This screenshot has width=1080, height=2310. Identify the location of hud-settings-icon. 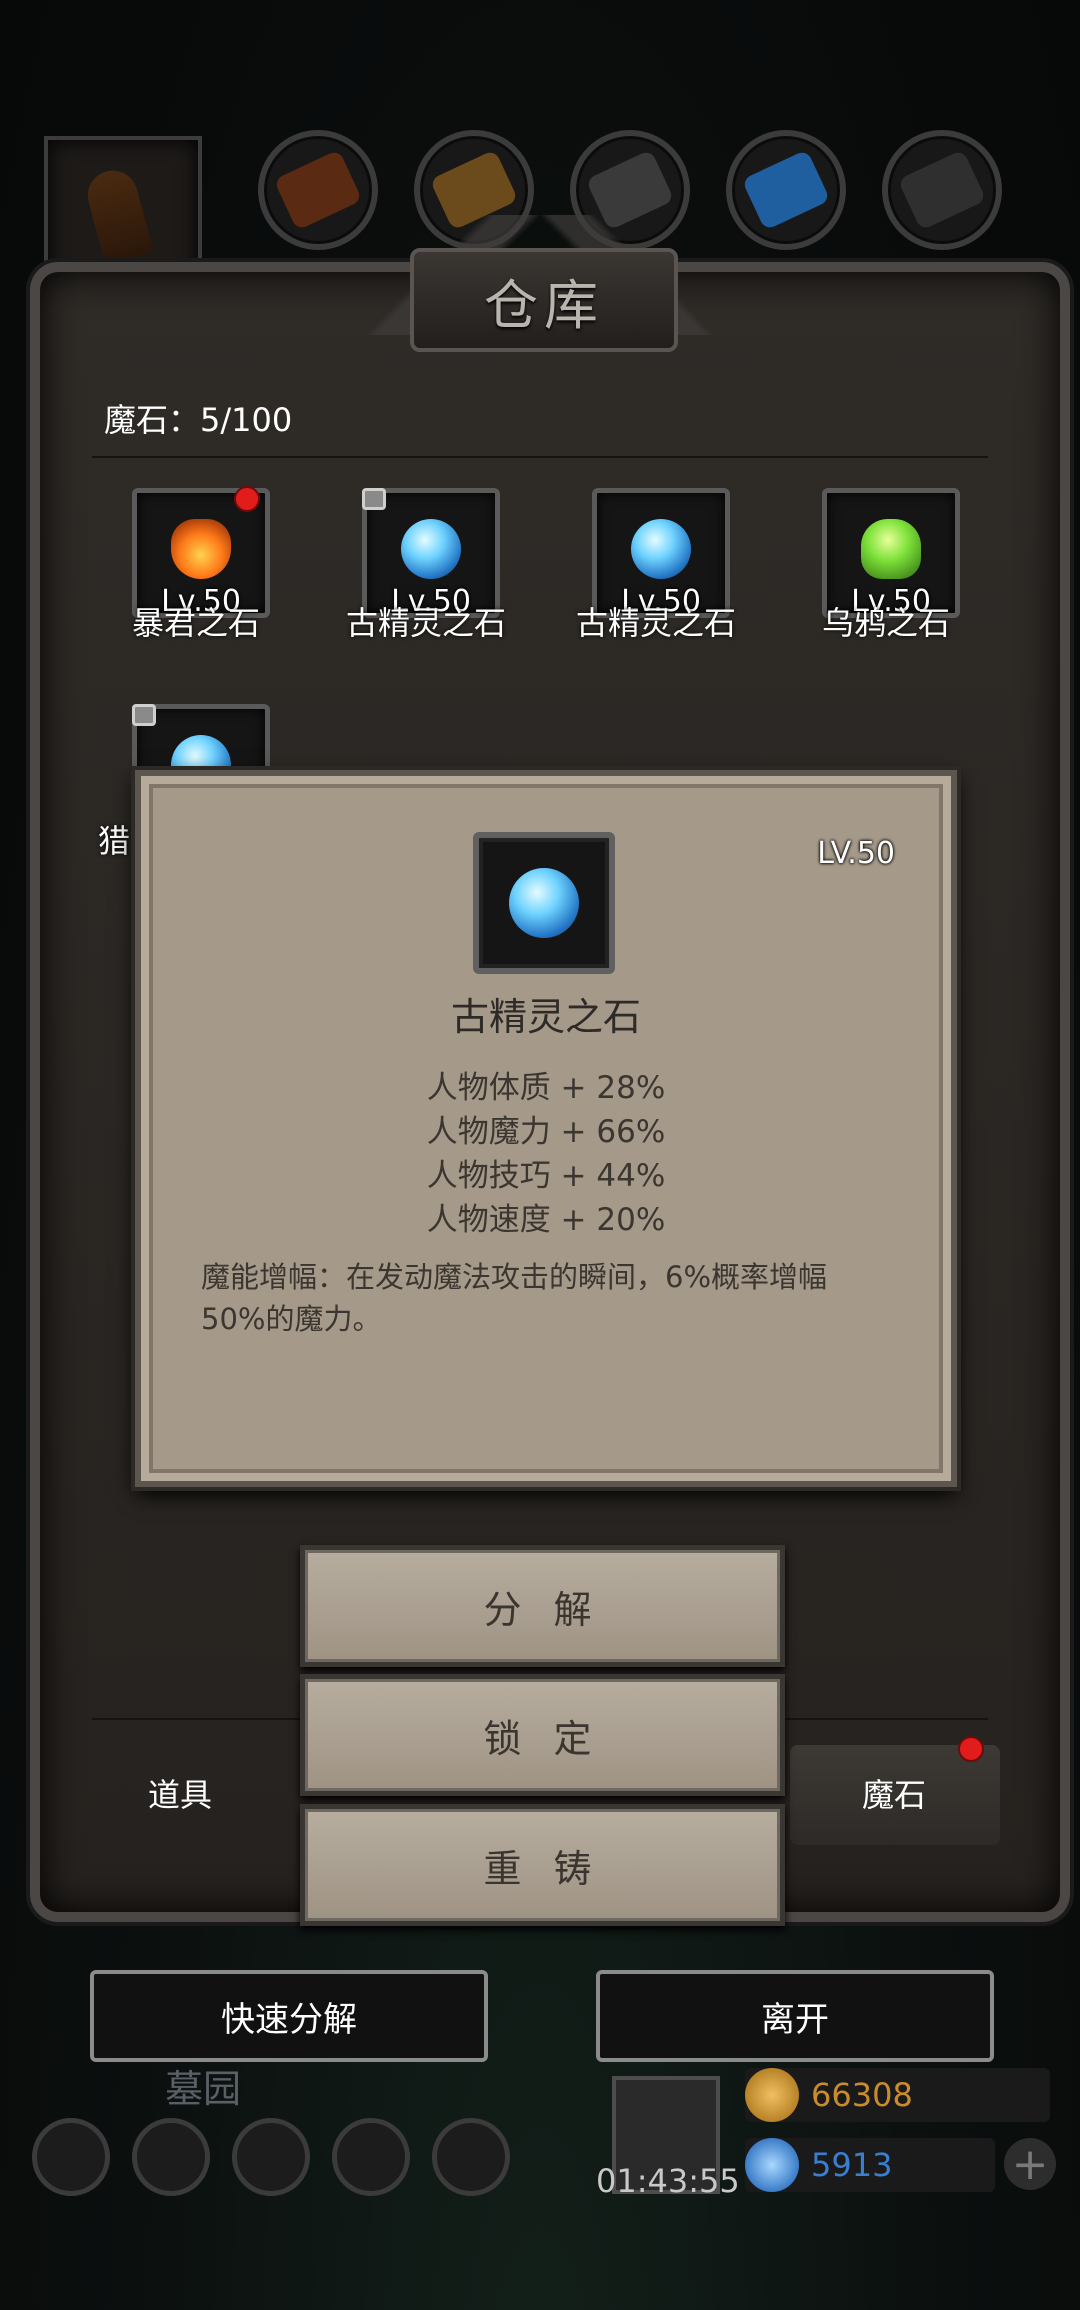
(71, 2157).